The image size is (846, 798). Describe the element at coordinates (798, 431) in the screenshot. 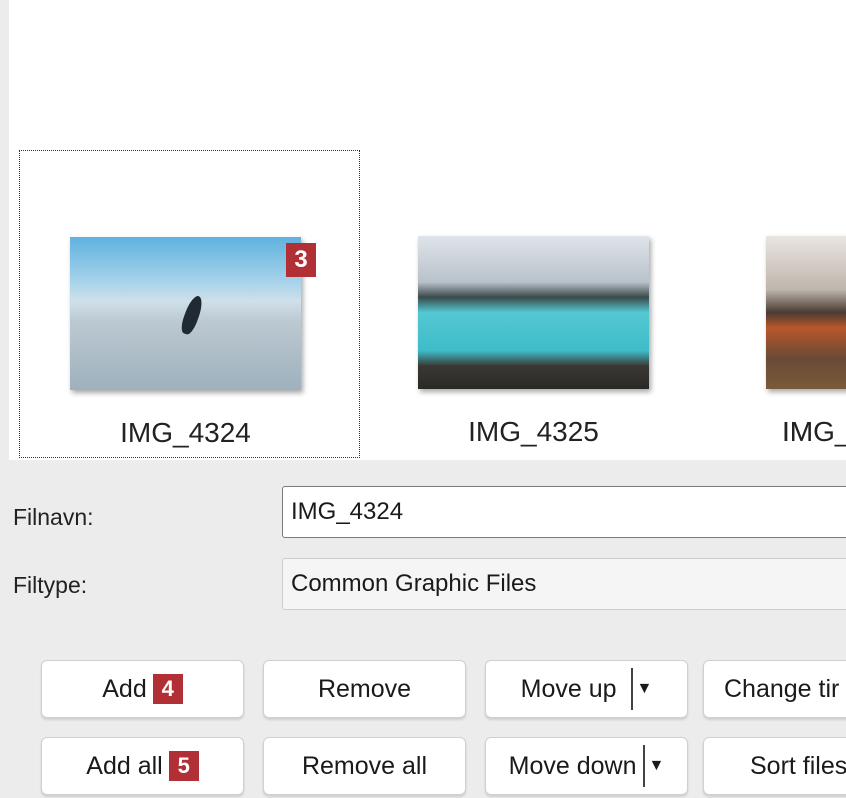

I see `file-name-visible-part: IM` at that location.